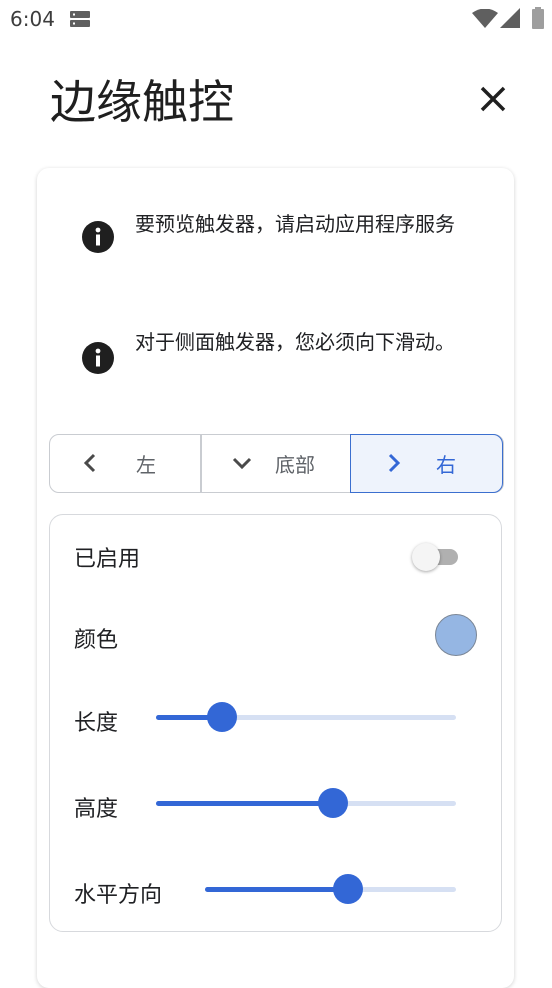  Describe the element at coordinates (96, 640) in the screenshot. I see `color-label: 颜色` at that location.